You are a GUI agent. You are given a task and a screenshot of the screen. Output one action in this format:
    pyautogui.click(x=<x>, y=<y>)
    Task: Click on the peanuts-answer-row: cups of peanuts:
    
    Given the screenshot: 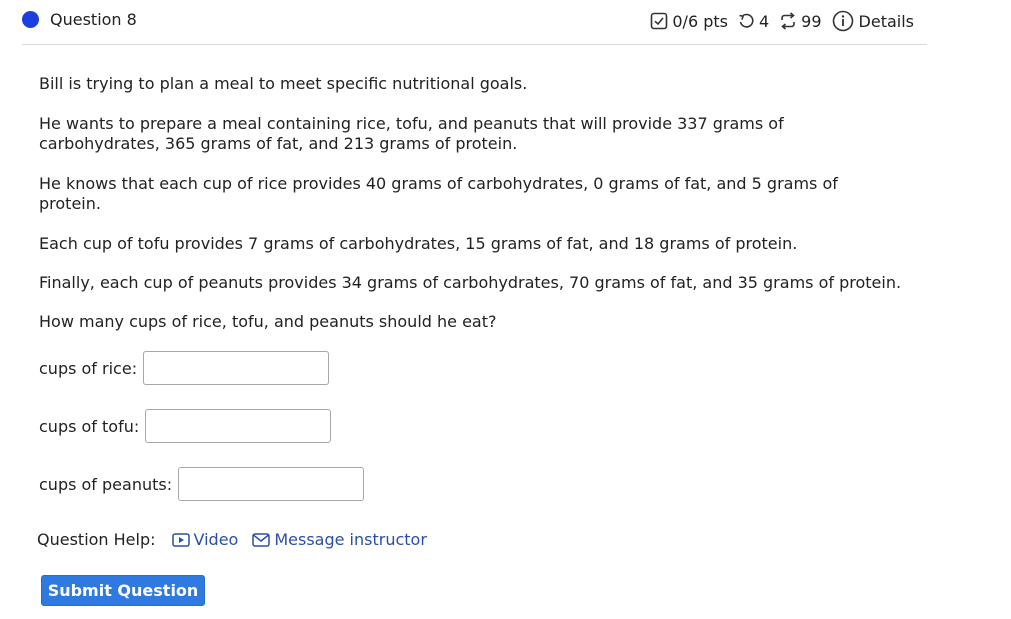 What is the action you would take?
    pyautogui.click(x=202, y=484)
    